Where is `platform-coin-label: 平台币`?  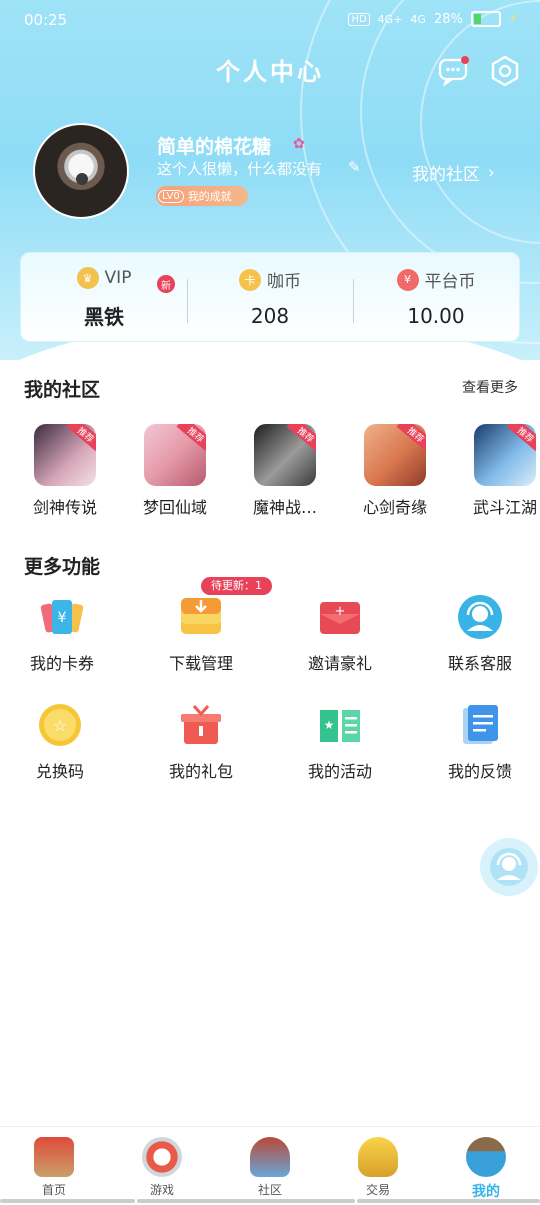 platform-coin-label: 平台币 is located at coordinates (450, 282).